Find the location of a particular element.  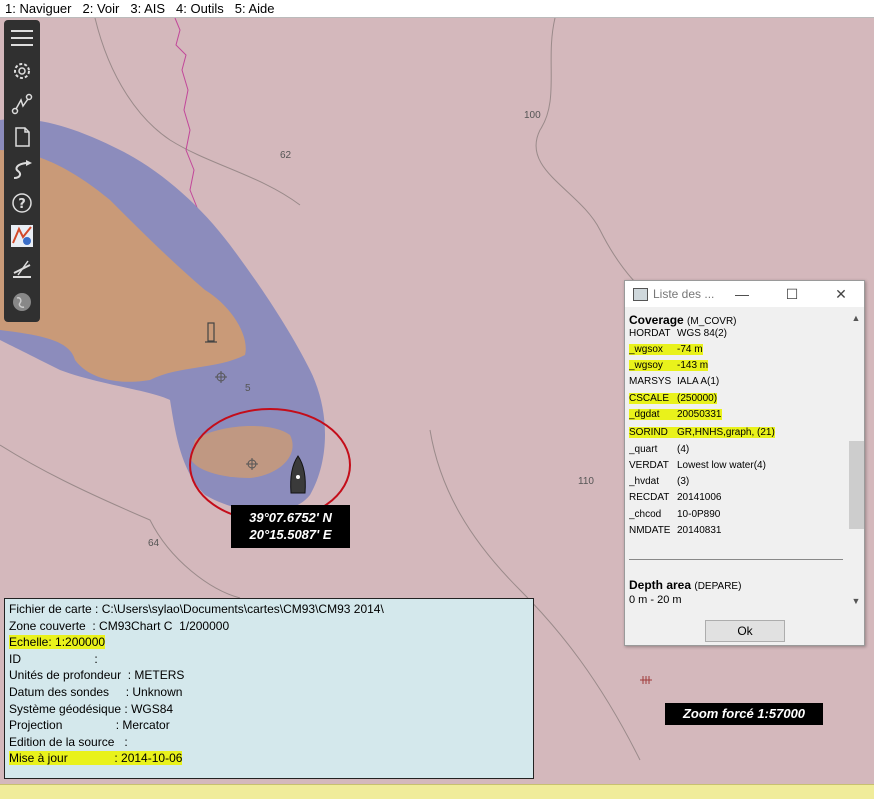

status-bar is located at coordinates (437, 791).